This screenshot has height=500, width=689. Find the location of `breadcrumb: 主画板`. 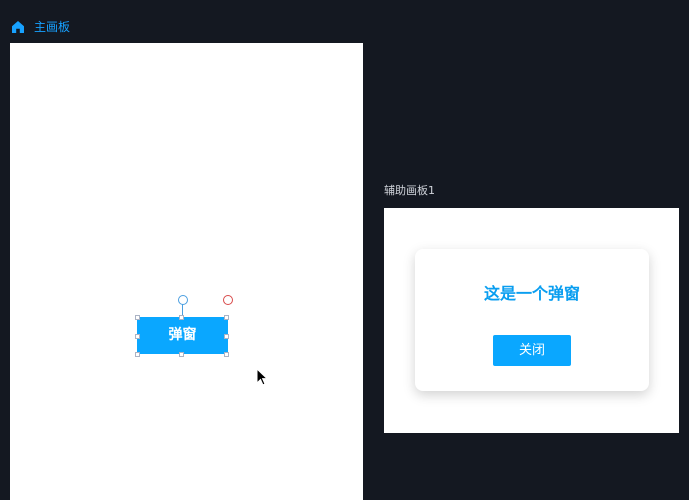

breadcrumb: 主画板 is located at coordinates (40, 27).